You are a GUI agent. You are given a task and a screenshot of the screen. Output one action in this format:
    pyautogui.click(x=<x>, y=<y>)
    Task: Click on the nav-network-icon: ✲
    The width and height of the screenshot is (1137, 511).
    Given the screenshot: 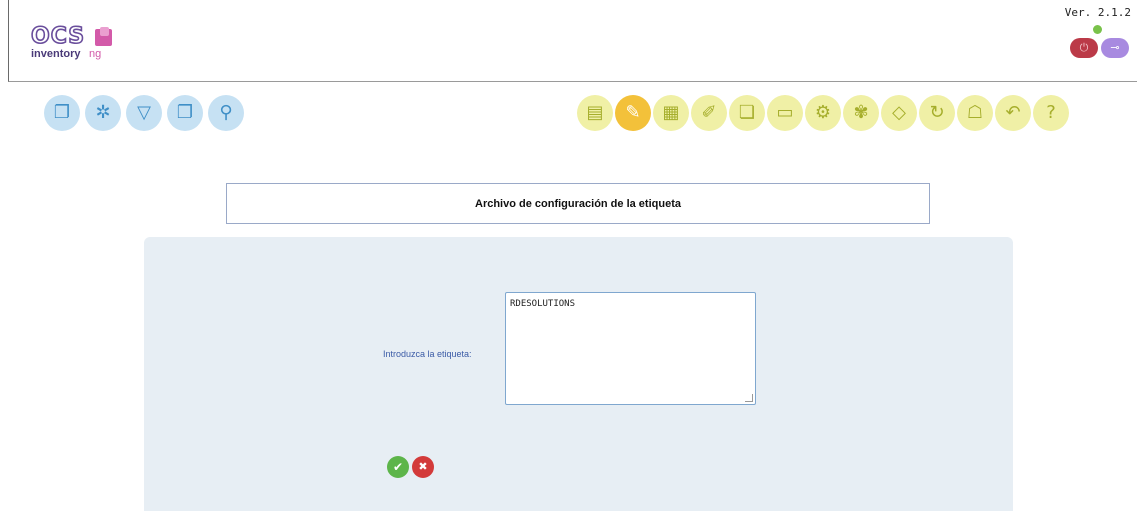 What is the action you would take?
    pyautogui.click(x=103, y=113)
    